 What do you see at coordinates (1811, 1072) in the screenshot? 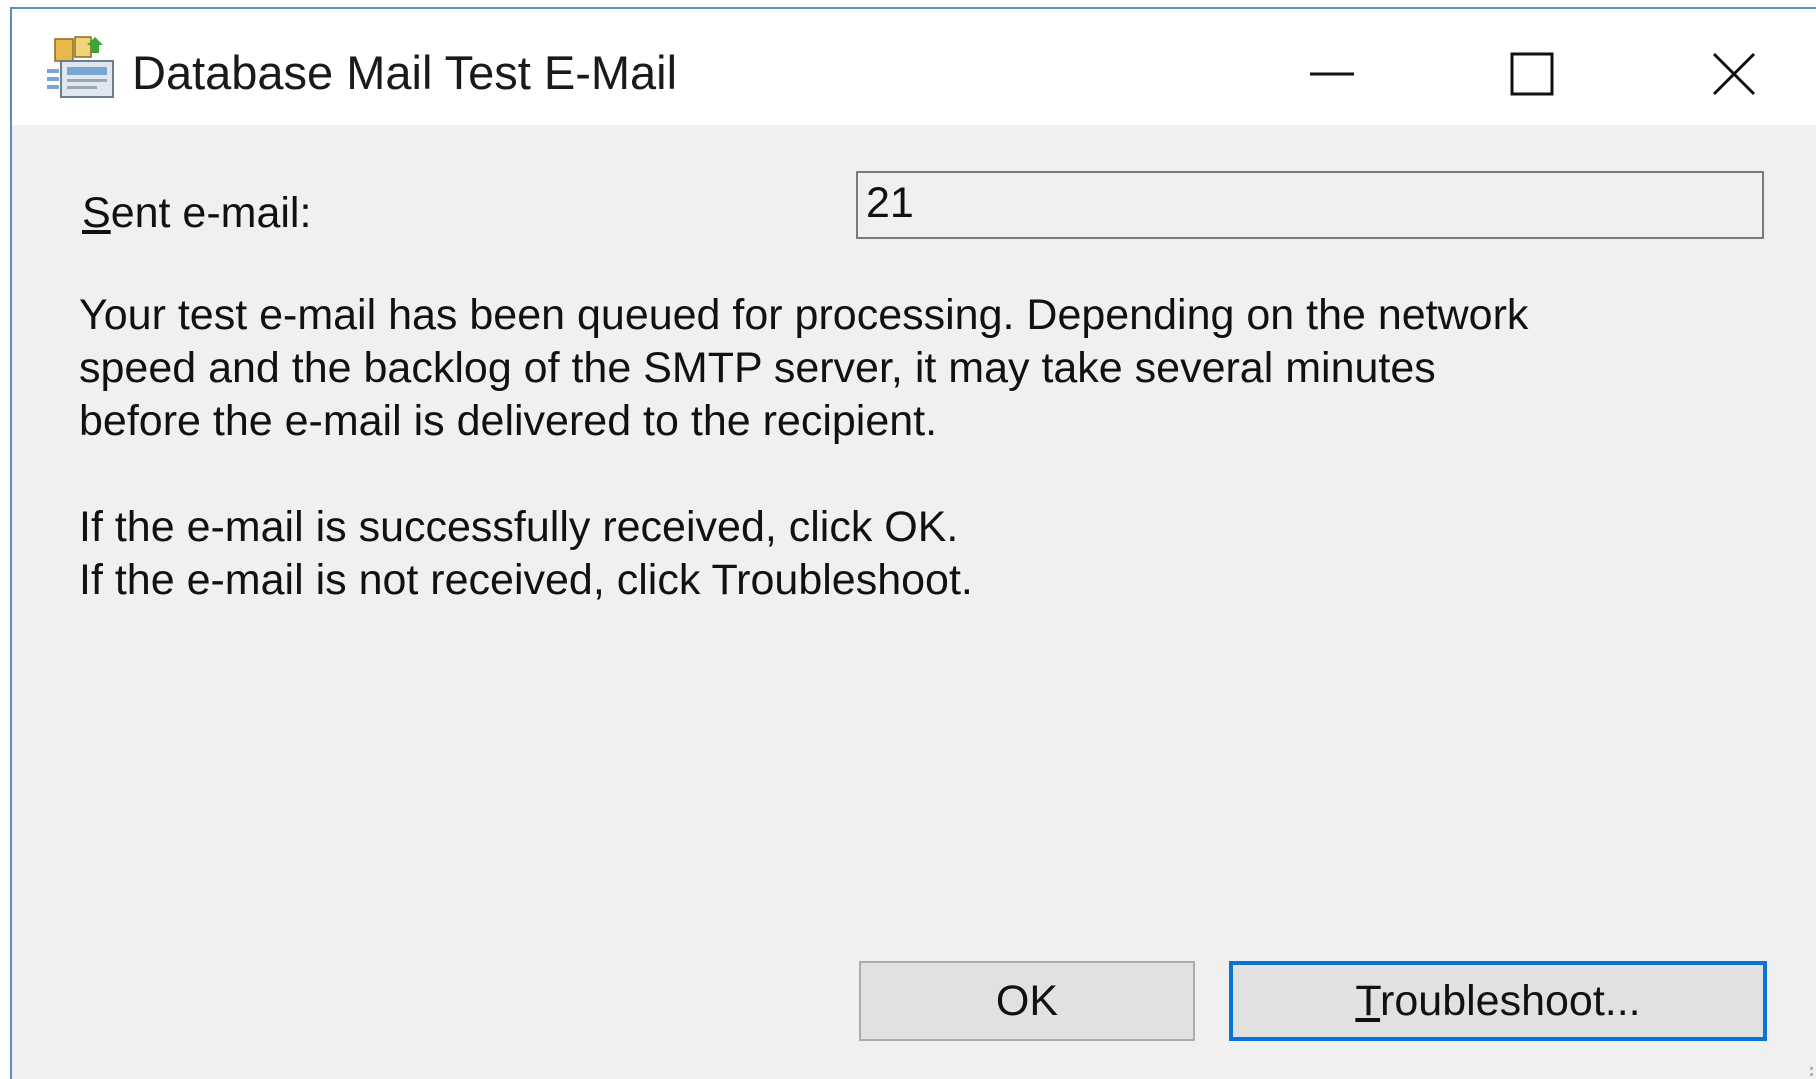
I see `resize-grip-icon` at bounding box center [1811, 1072].